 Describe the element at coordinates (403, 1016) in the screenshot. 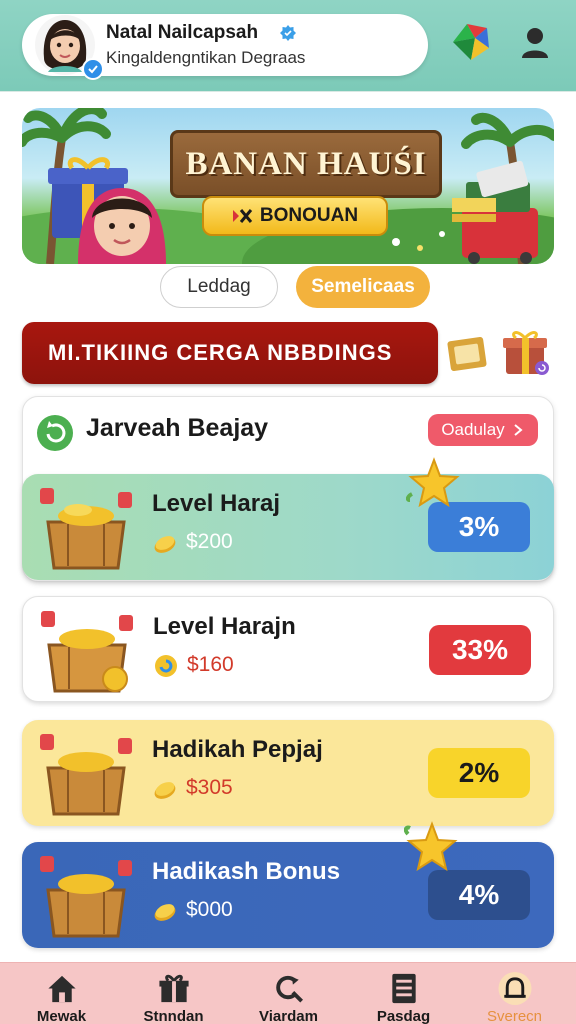

I see `nav-label: Pasdag` at that location.